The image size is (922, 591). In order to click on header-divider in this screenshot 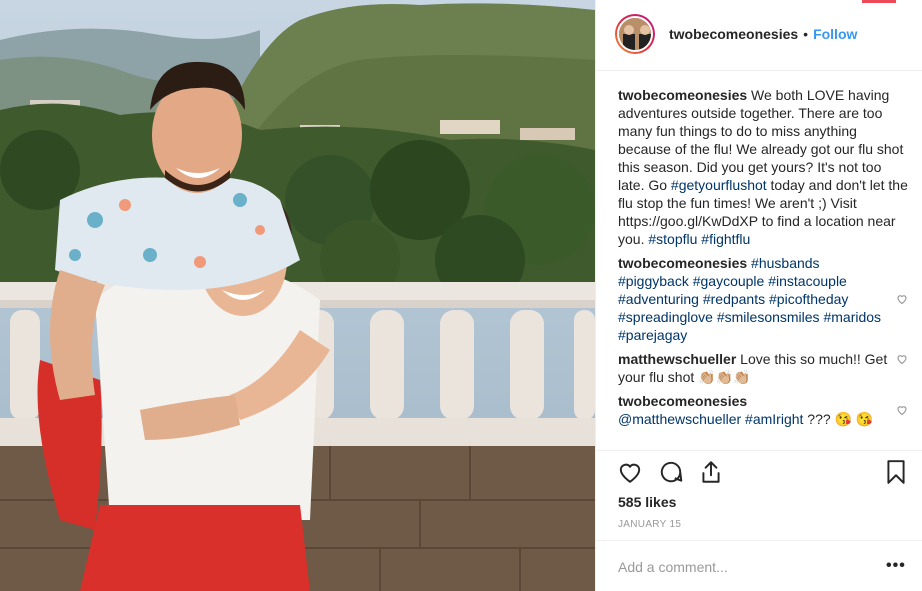, I will do `click(758, 70)`.